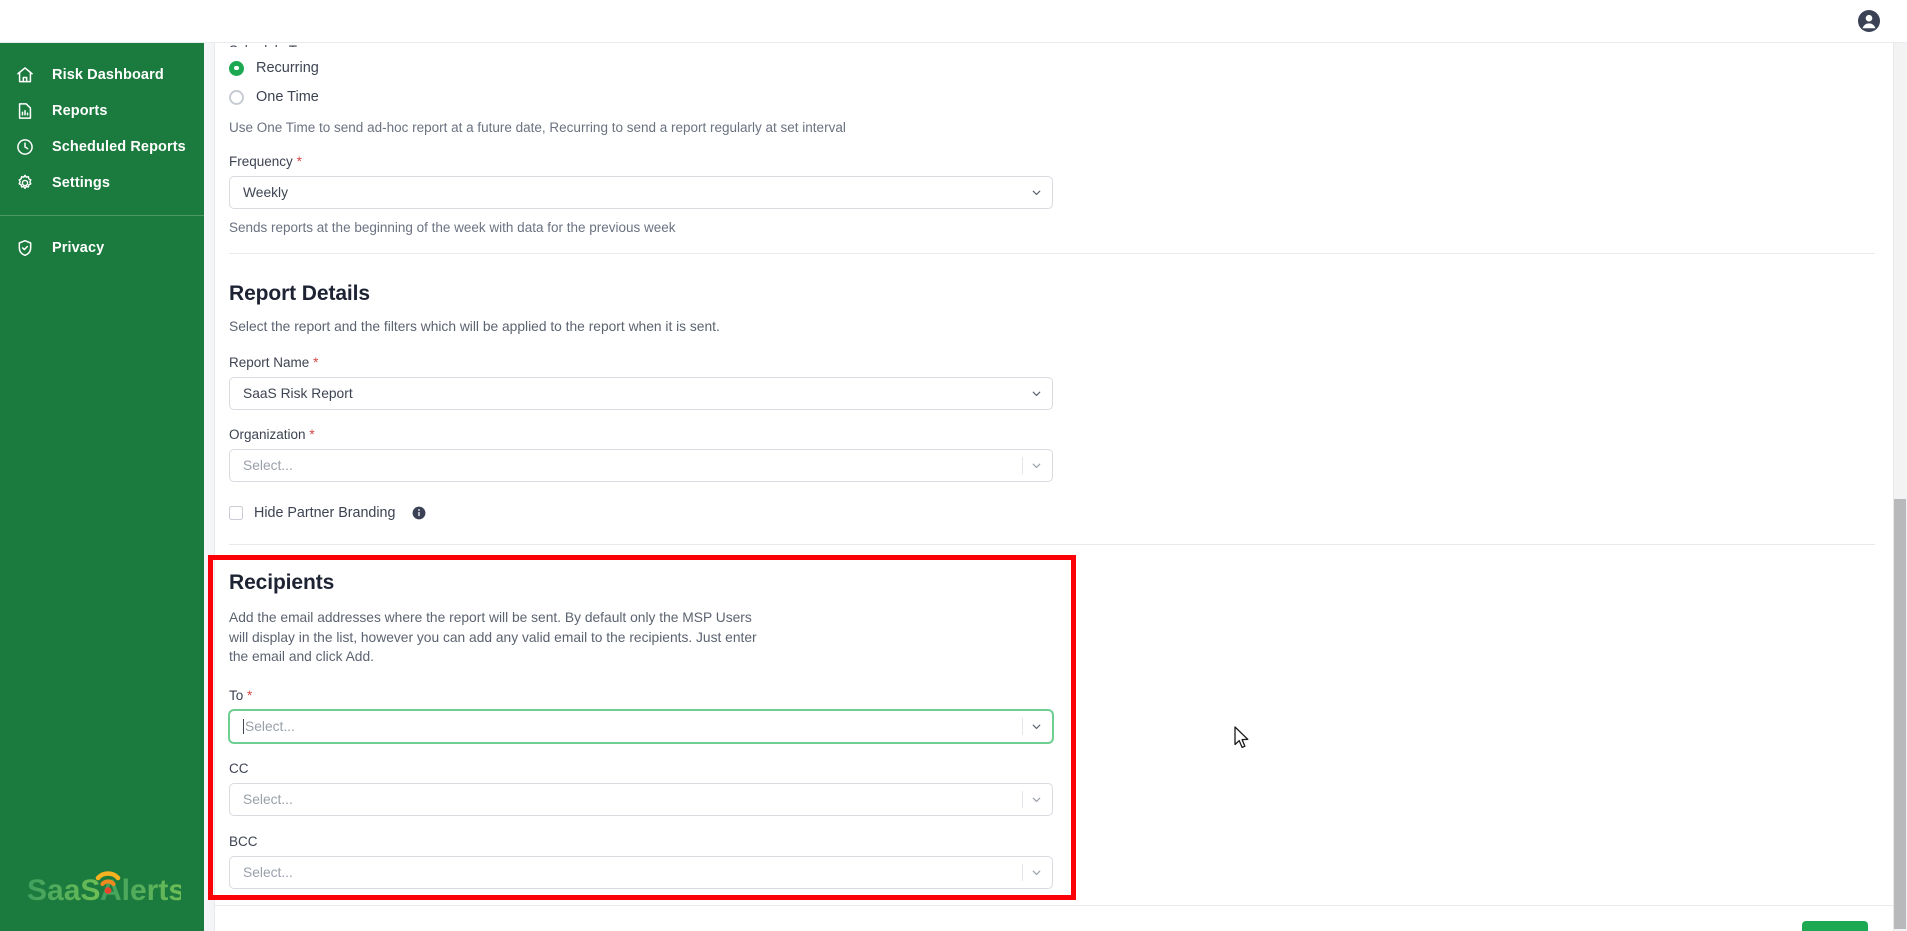 This screenshot has height=931, width=1907. I want to click on report-name-label: Report Name *, so click(1061, 362).